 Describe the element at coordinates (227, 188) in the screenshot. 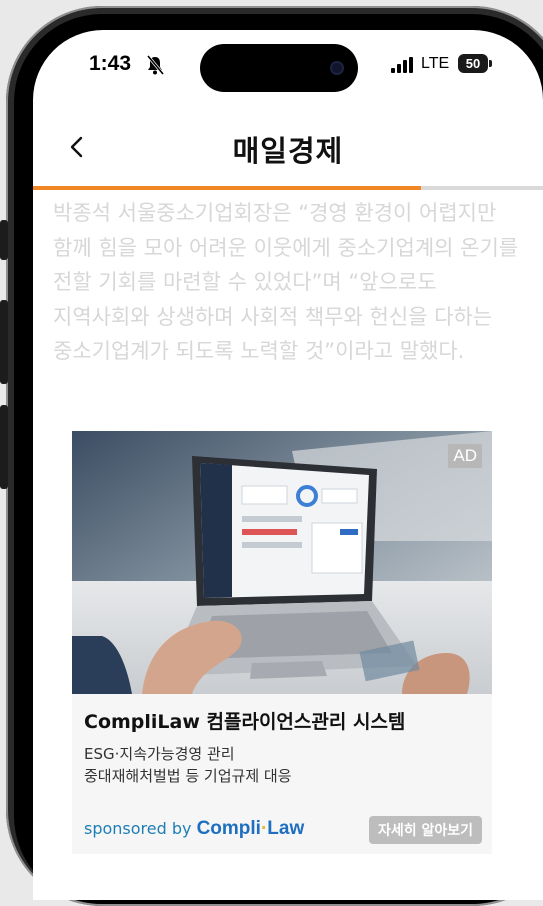

I see `reading-progress-fill` at that location.